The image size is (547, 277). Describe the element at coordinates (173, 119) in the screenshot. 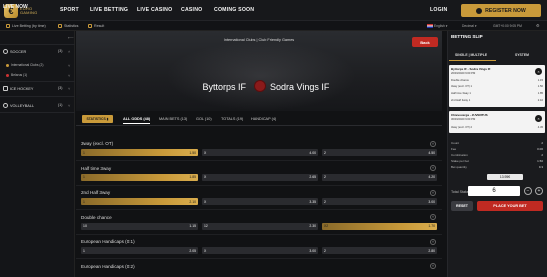

I see `tab-main-bets: MAIN BETS (13)` at that location.